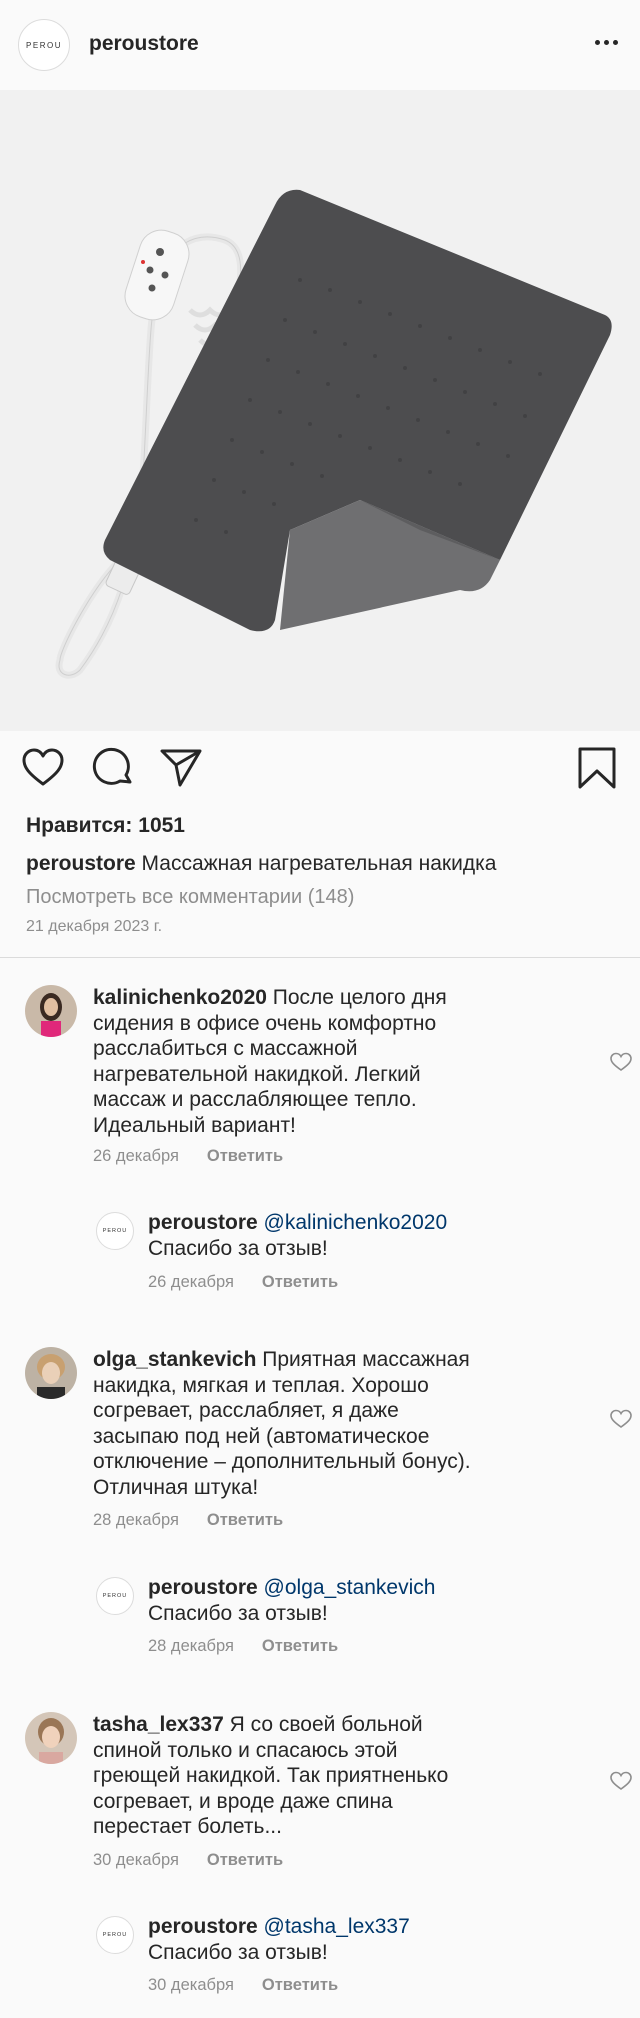 This screenshot has width=640, height=2018. I want to click on post-actions, so click(320, 770).